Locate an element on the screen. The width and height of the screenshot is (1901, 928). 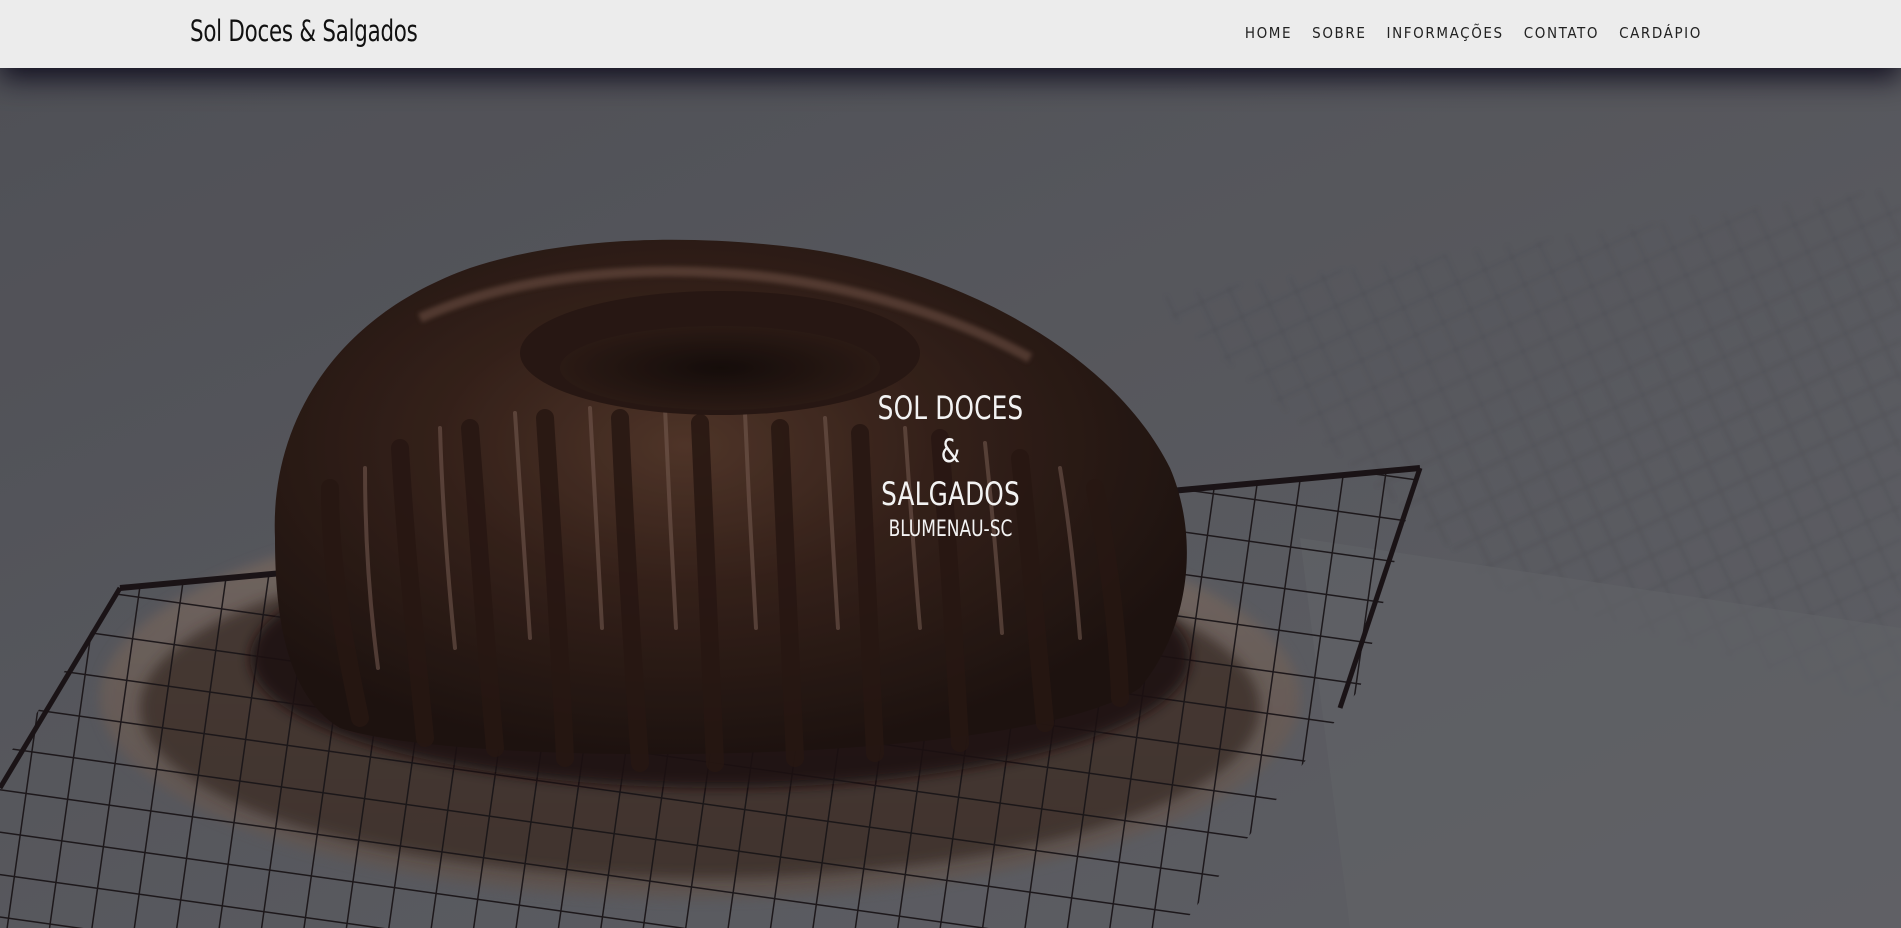
nav-item-cardapio: CARDÁPIO is located at coordinates (1660, 33).